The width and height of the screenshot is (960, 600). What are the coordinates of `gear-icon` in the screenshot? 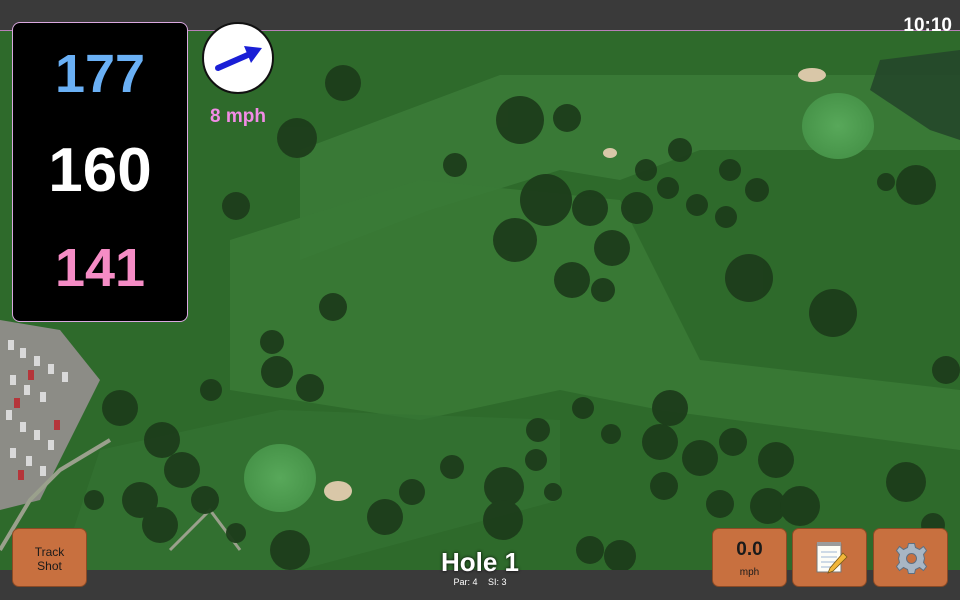 It's located at (911, 558).